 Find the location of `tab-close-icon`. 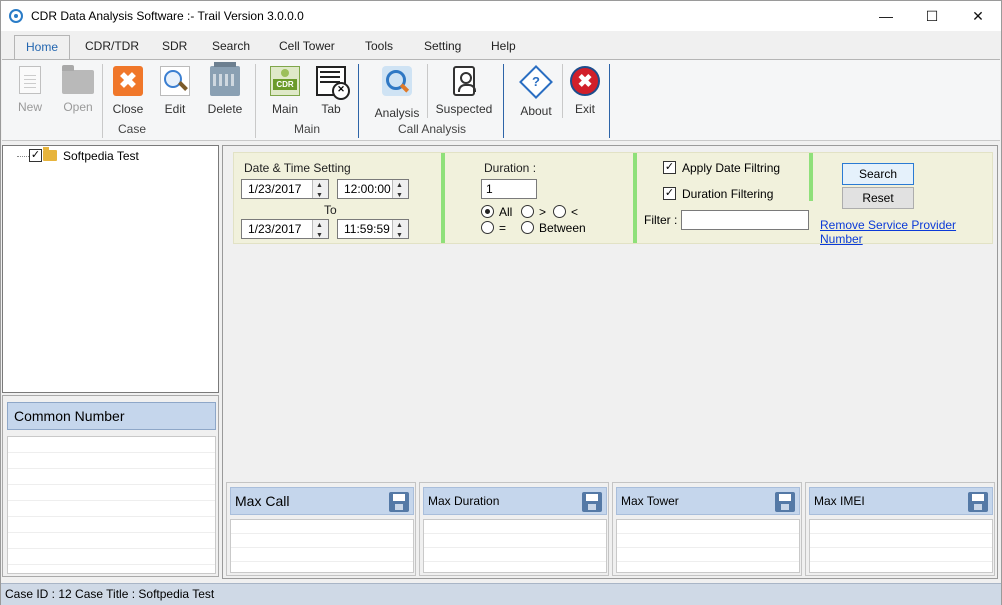

tab-close-icon is located at coordinates (333, 83).